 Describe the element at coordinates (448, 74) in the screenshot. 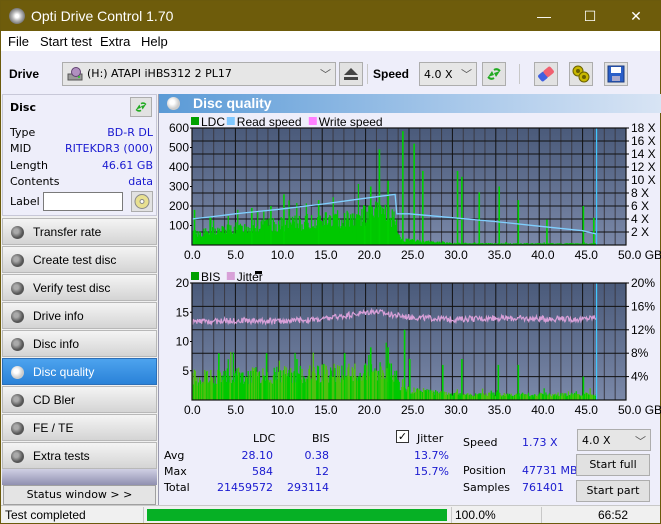

I see `speed-select: 4.0 X ﹀` at that location.